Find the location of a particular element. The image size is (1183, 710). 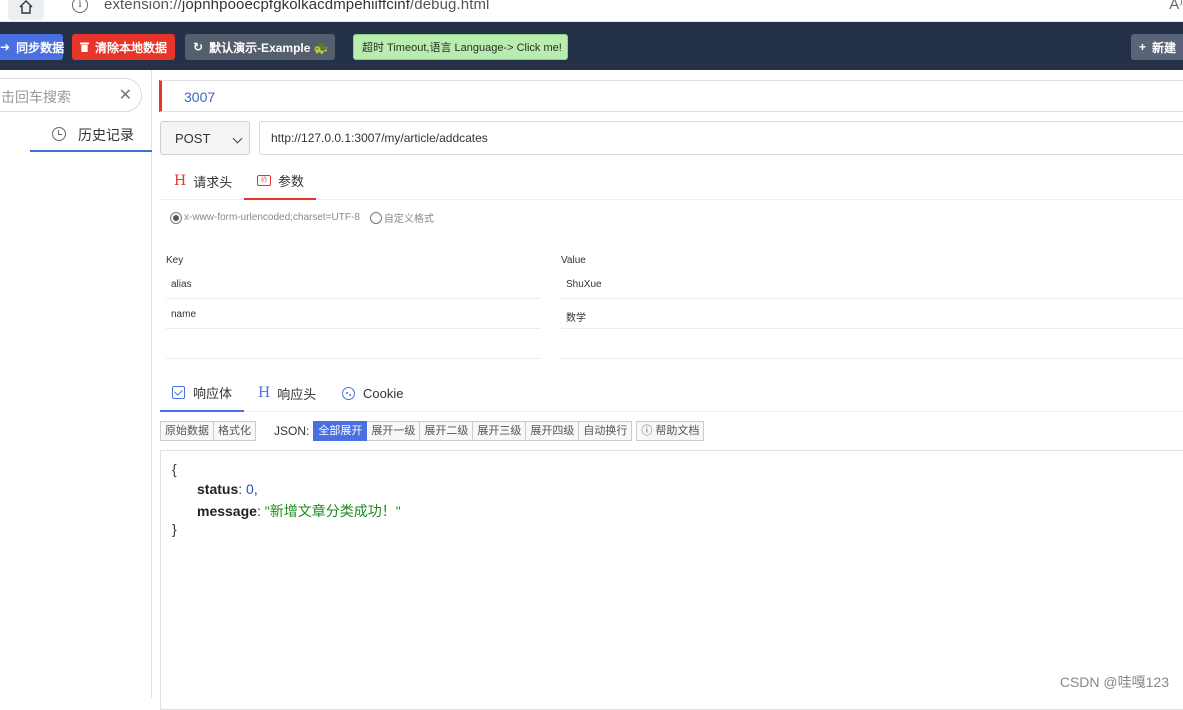

radio-custom is located at coordinates (375, 217).